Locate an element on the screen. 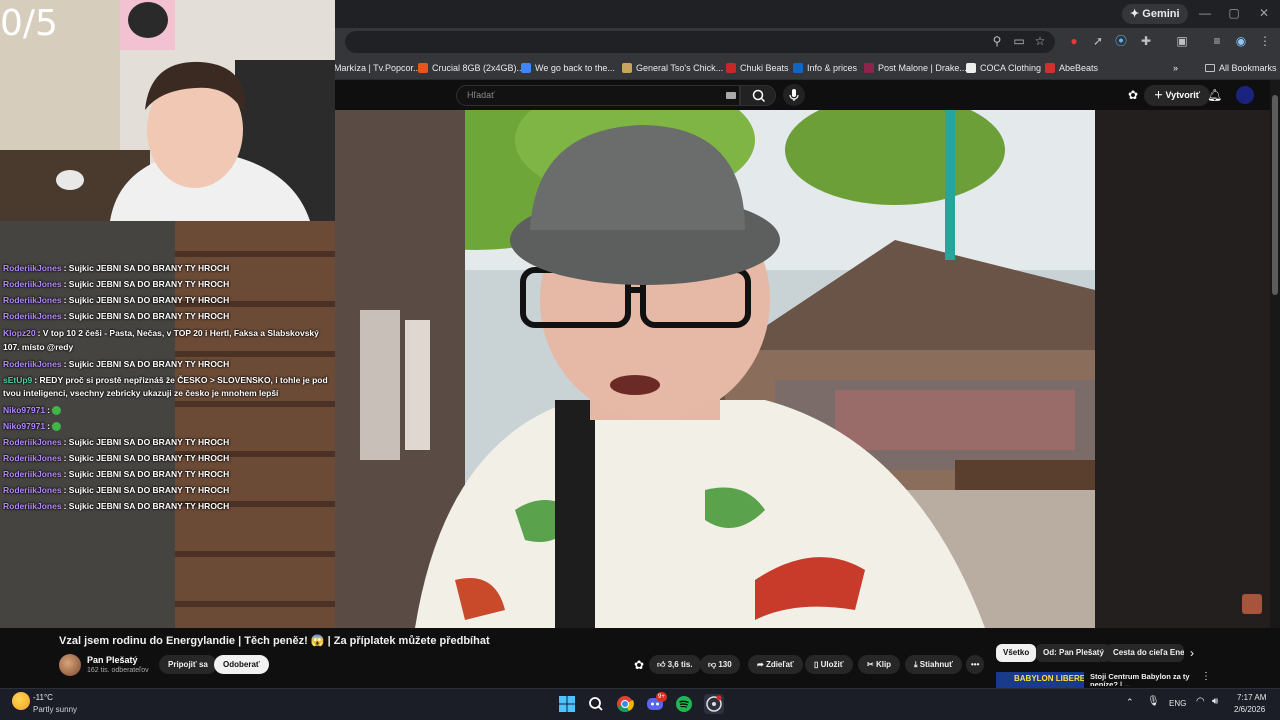  taskbar-search-icon is located at coordinates (596, 704).